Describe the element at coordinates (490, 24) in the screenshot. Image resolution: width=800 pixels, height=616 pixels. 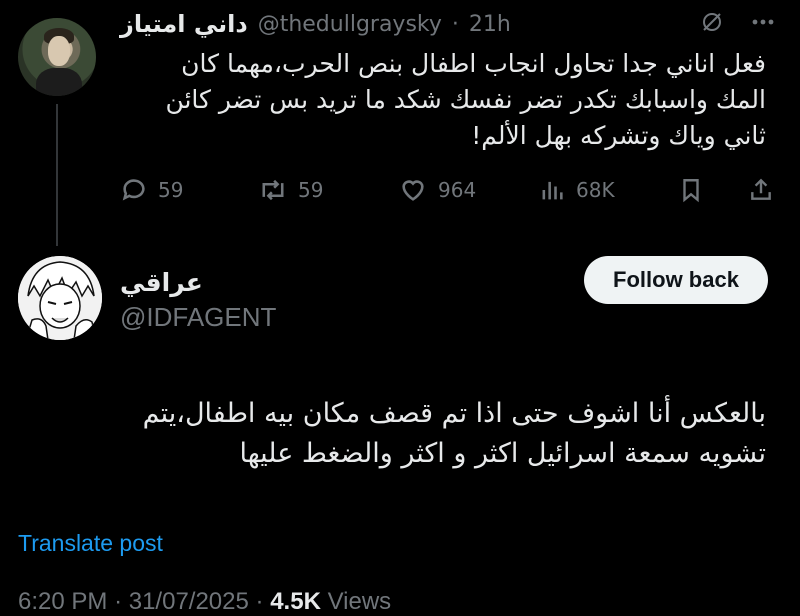
I see `parent-tweet-time: 21h` at that location.